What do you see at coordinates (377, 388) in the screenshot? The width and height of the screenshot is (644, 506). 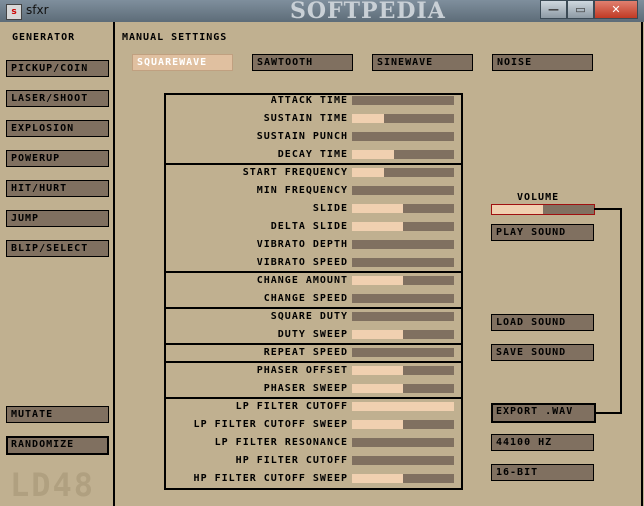 I see `param-fill-phaser-sweep` at bounding box center [377, 388].